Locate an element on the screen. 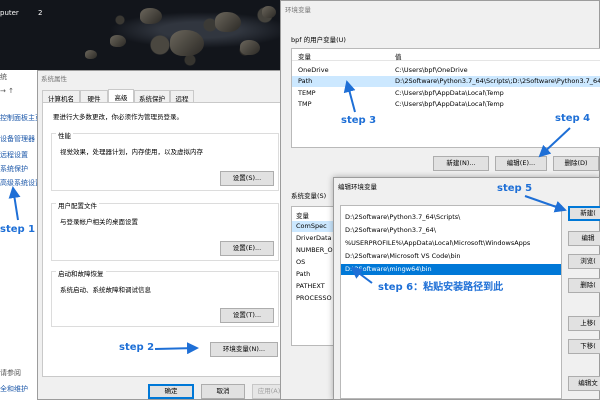 Image resolution: width=600 pixels, height=400 pixels. step3-annotation: step 3 is located at coordinates (359, 120).